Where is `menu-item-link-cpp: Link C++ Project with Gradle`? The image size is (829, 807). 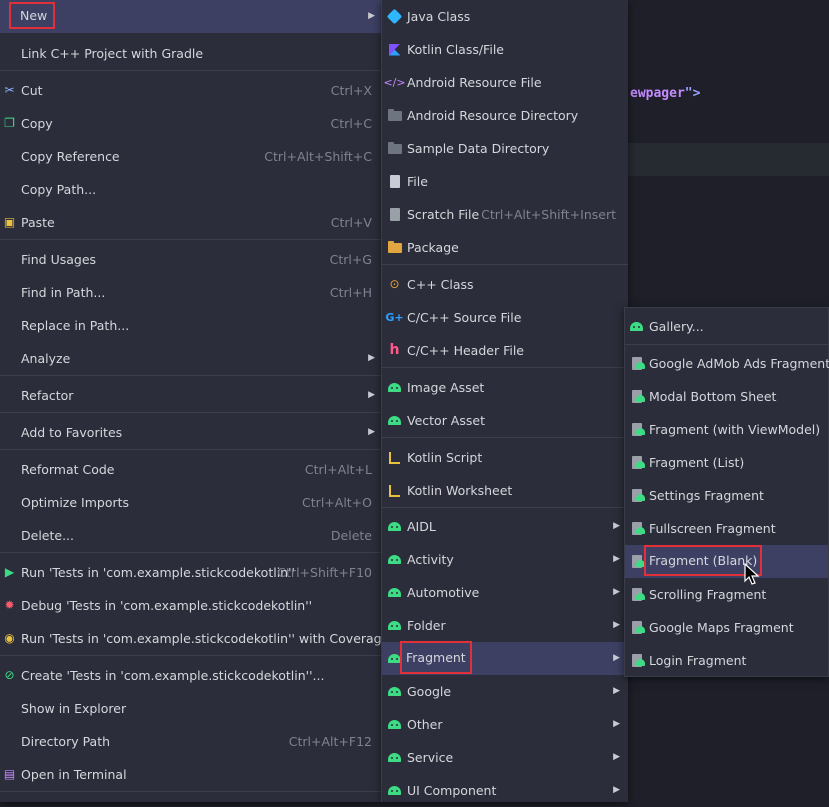
menu-item-link-cpp: Link C++ Project with Gradle is located at coordinates (190, 53).